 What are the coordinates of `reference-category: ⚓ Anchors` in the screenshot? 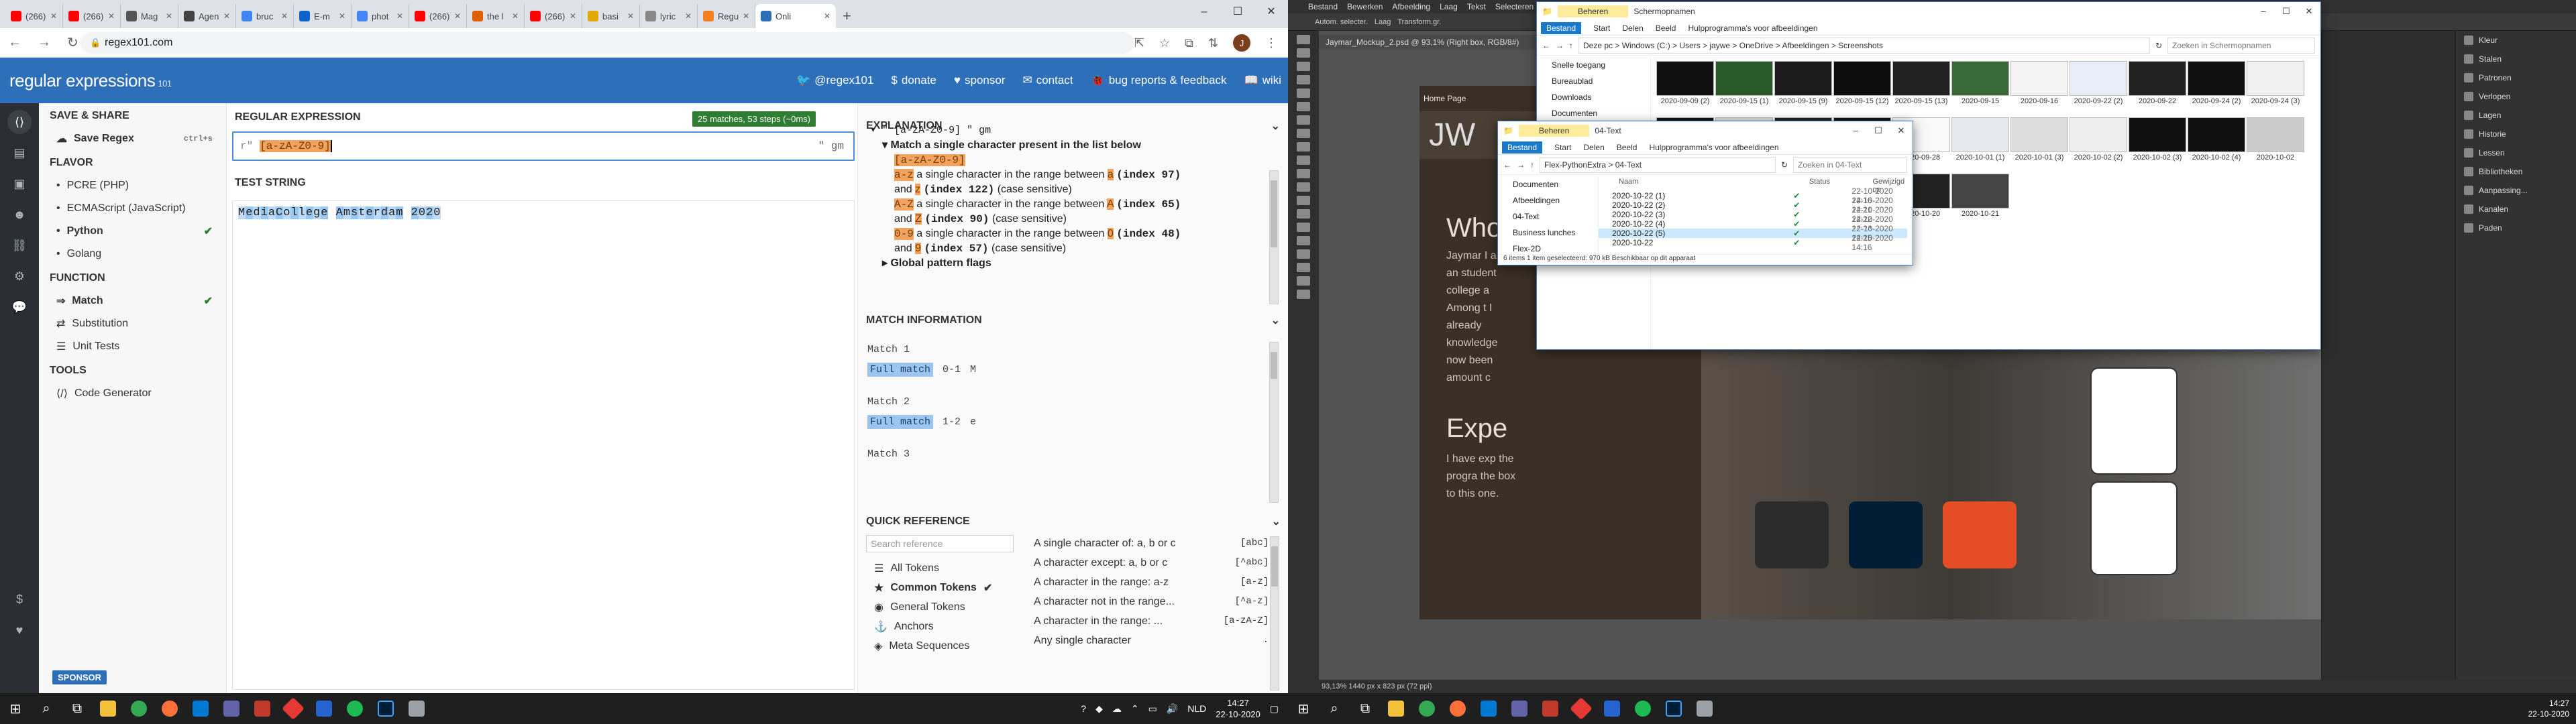 It's located at (904, 627).